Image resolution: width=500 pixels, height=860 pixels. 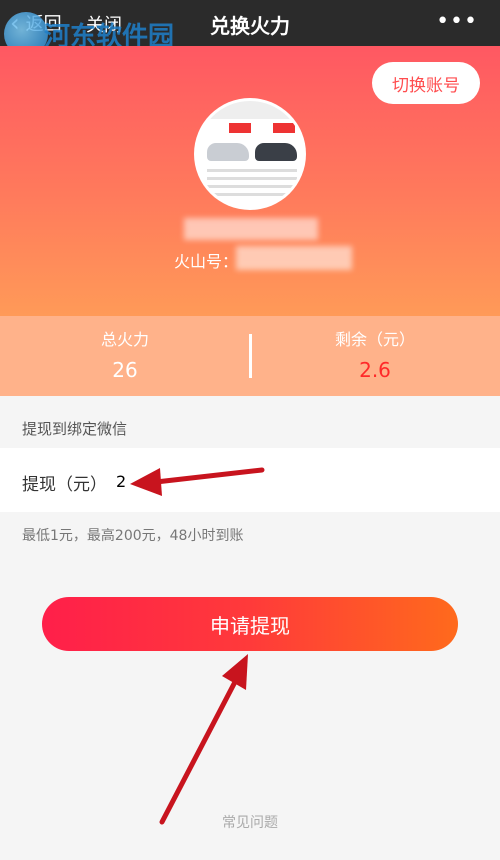 I want to click on blurred-username, so click(x=251, y=229).